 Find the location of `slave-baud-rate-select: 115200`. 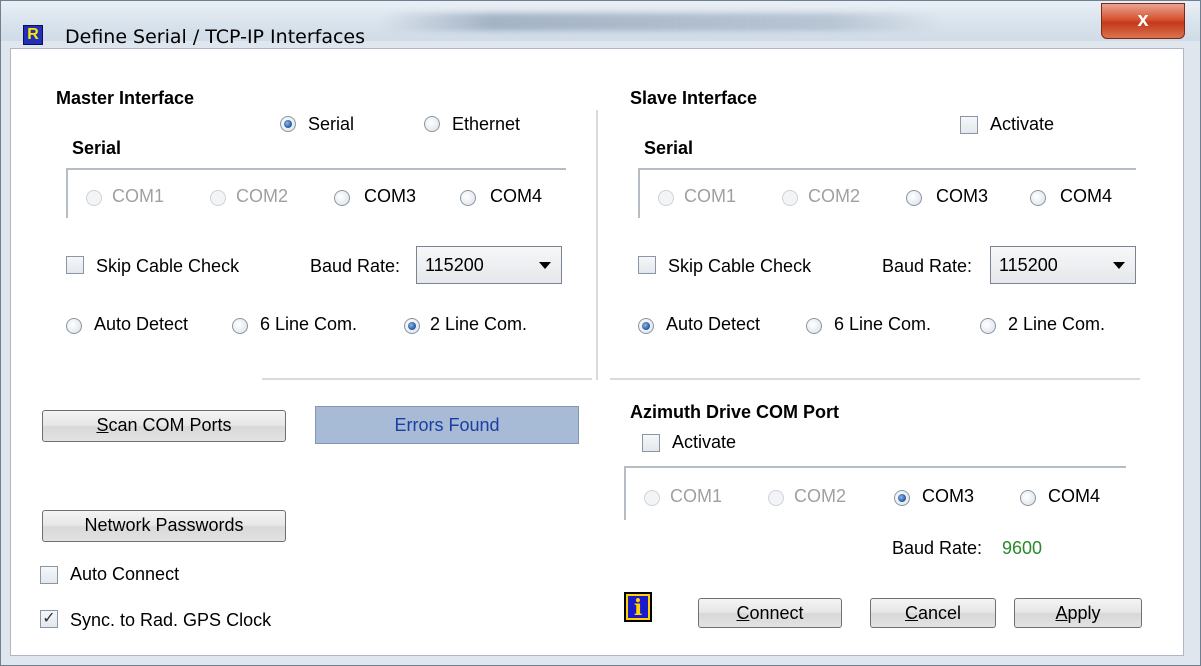

slave-baud-rate-select: 115200 is located at coordinates (1063, 265).